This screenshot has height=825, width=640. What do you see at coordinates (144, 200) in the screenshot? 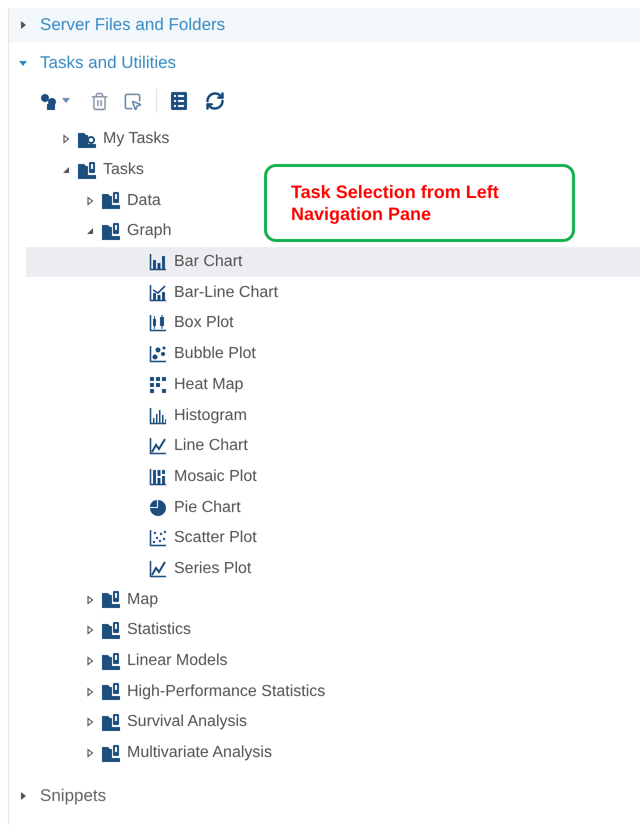
I see `tree-item-label: Data` at bounding box center [144, 200].